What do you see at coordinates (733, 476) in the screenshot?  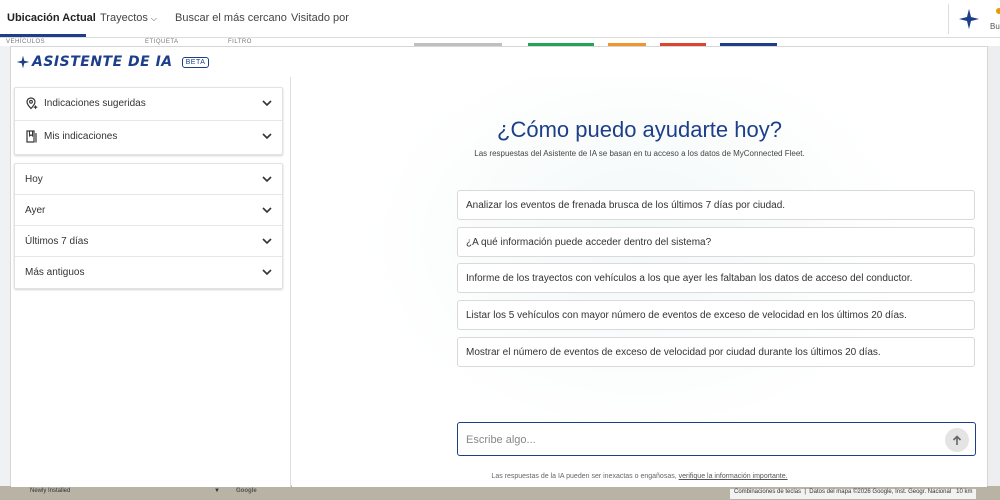 I see `verify-info-link: verifique la información importante.` at bounding box center [733, 476].